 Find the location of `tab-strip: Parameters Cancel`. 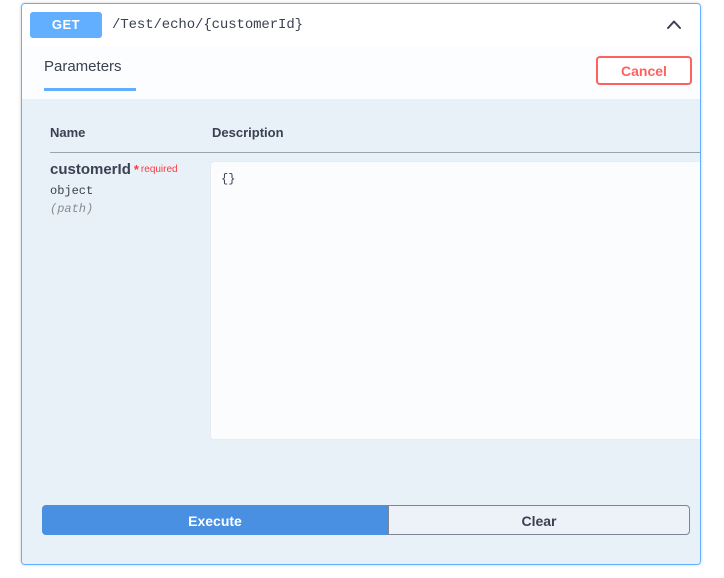

tab-strip: Parameters Cancel is located at coordinates (361, 72).